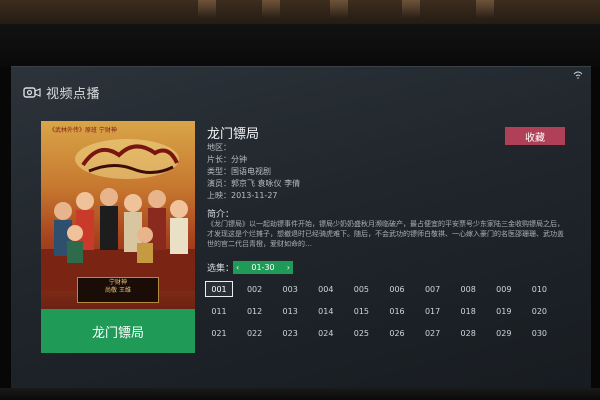 The image size is (600, 400). What do you see at coordinates (254, 183) in the screenshot?
I see `meta-cast: 演员：郭京飞 袁咏仪 李倩` at bounding box center [254, 183].